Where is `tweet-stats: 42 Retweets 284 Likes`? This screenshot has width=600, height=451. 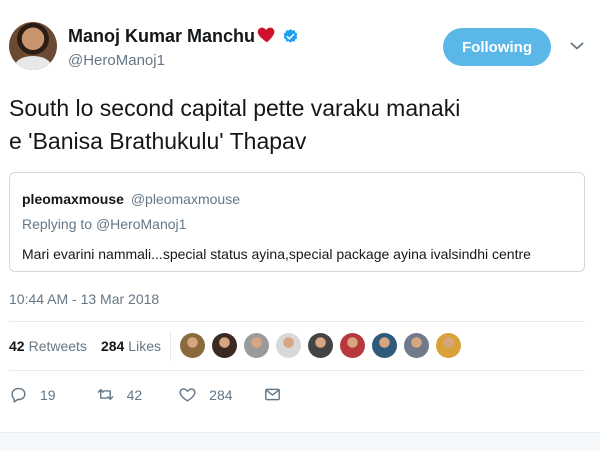 tweet-stats: 42 Retweets 284 Likes is located at coordinates (85, 346).